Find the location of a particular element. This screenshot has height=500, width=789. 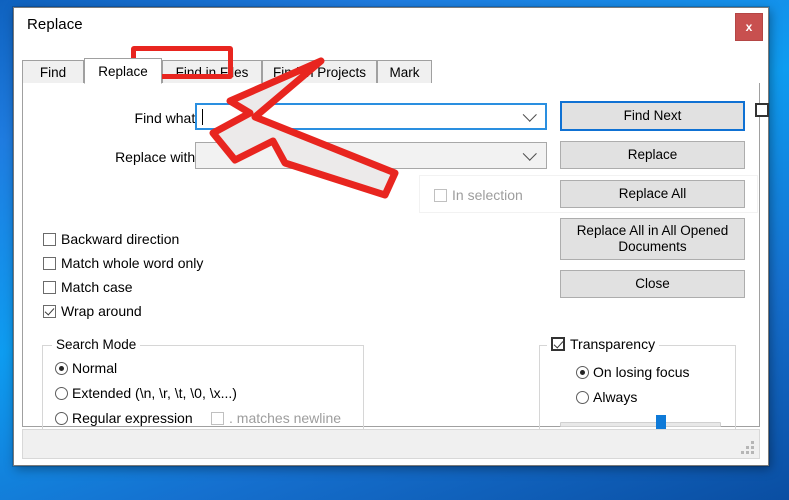

check-mark-icon is located at coordinates (558, 343).